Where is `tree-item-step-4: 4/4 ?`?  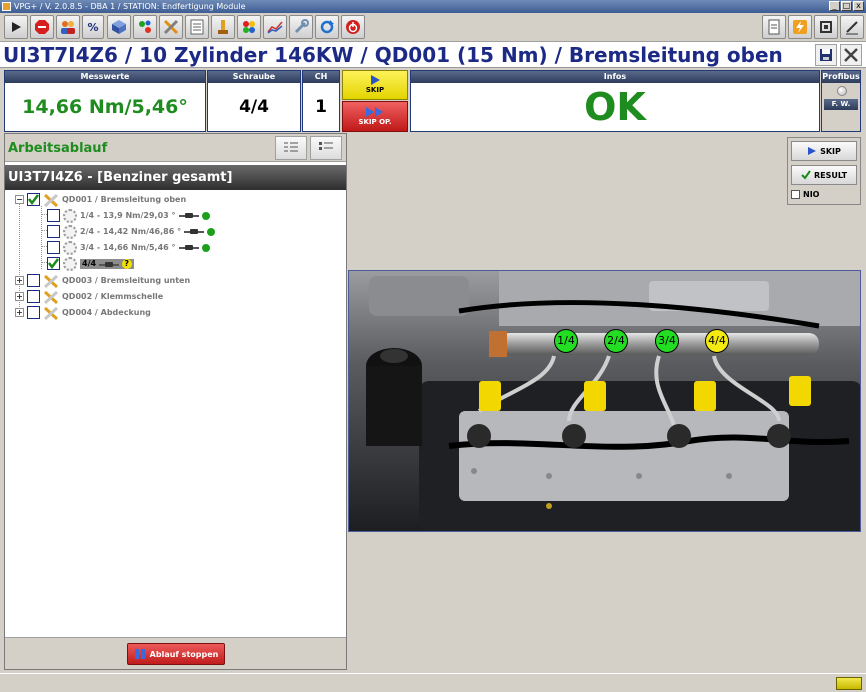 tree-item-step-4: 4/4 ? is located at coordinates (90, 263).